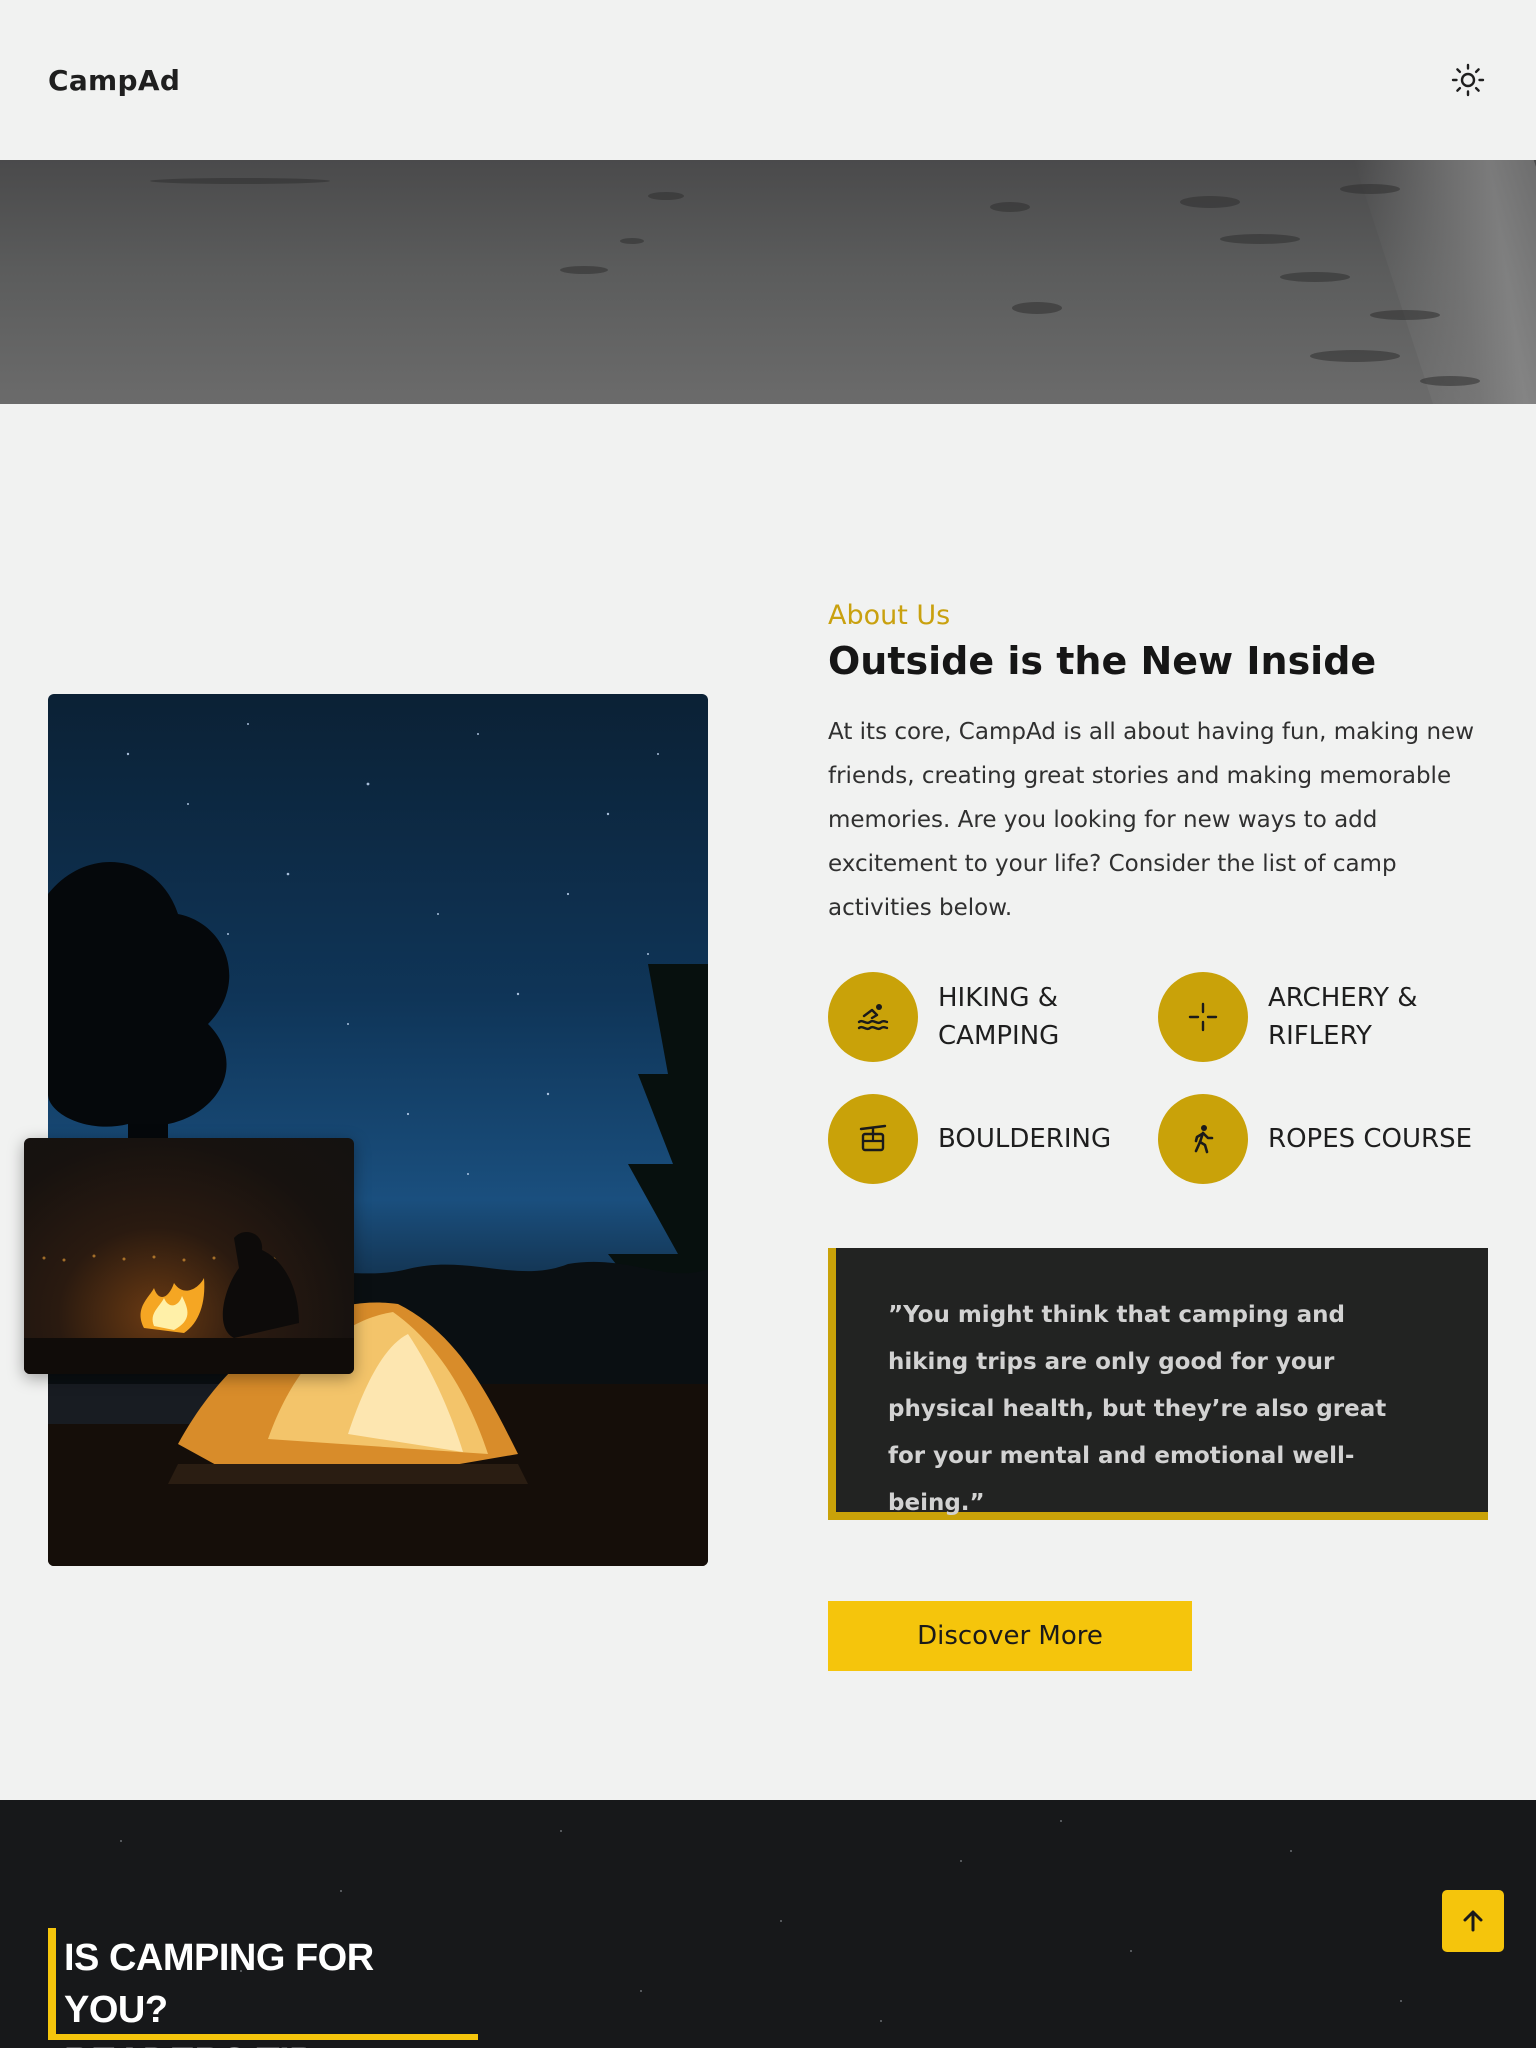 The width and height of the screenshot is (1536, 2048). Describe the element at coordinates (219, 1984) in the screenshot. I see `tip-heading-line1: IS CAMPING FOR YOU?` at that location.